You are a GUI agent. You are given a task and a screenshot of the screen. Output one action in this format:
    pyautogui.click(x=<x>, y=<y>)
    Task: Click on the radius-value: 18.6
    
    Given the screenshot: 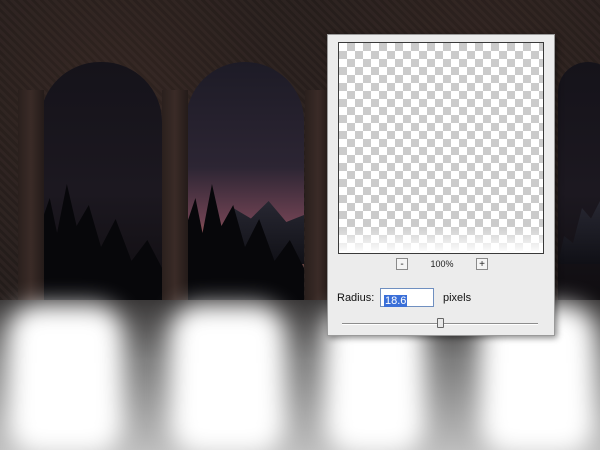 What is the action you would take?
    pyautogui.click(x=396, y=301)
    